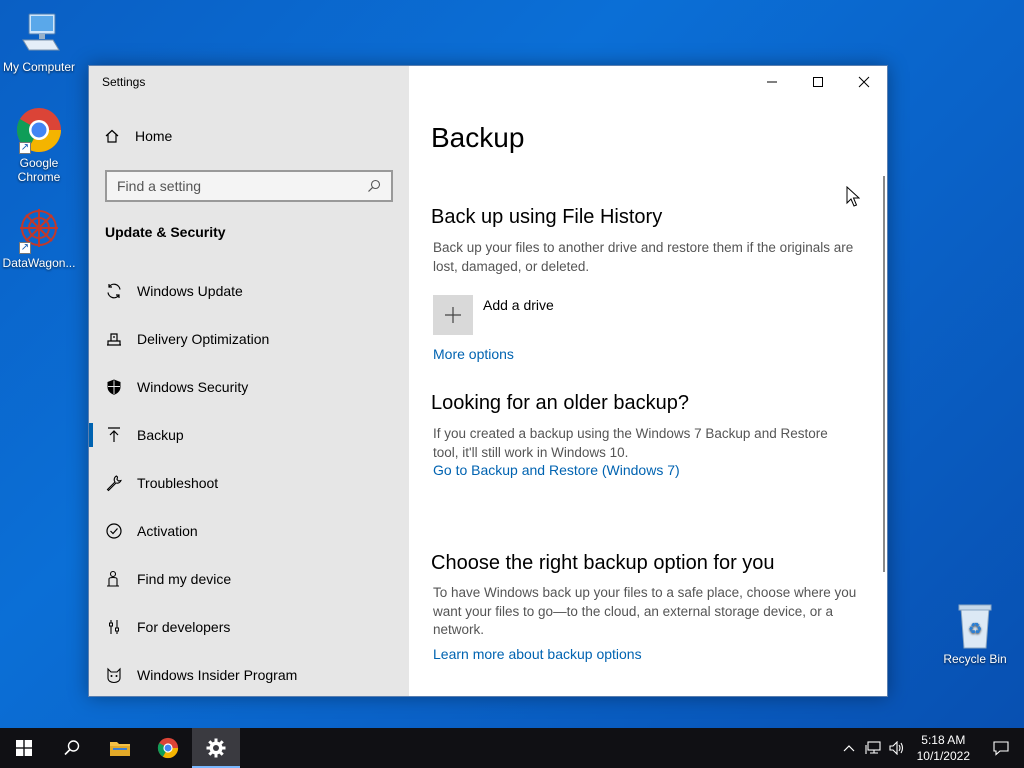 Image resolution: width=1024 pixels, height=768 pixels. What do you see at coordinates (547, 217) in the screenshot?
I see `file-history-heading: Back up using File History` at bounding box center [547, 217].